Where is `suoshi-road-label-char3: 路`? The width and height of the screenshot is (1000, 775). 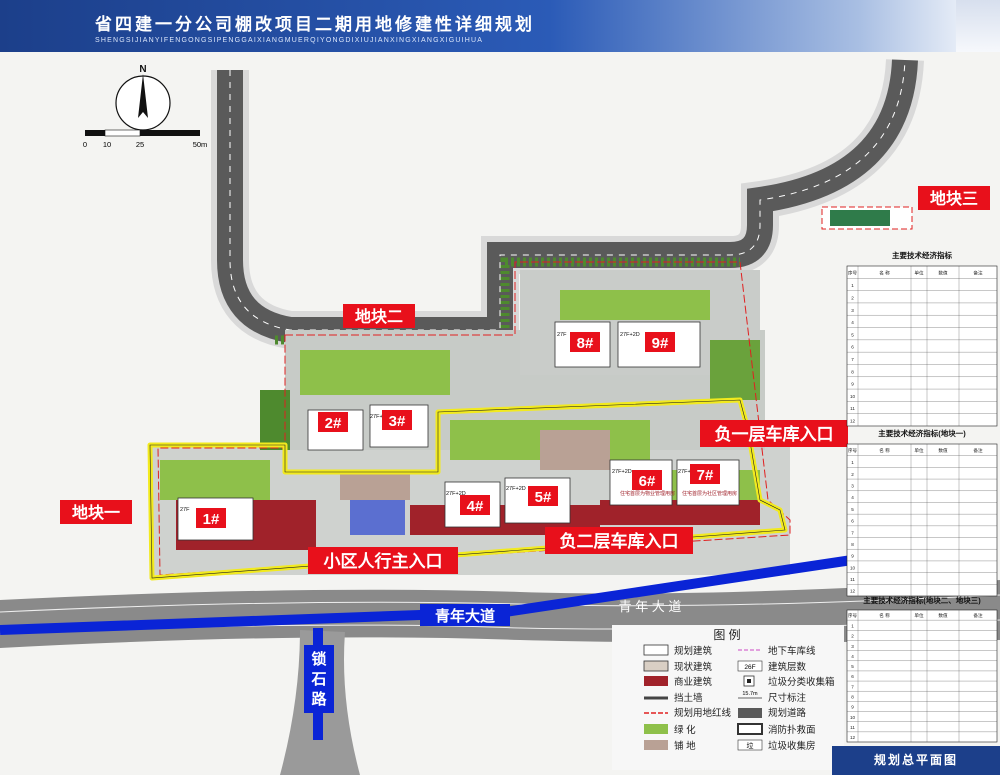
suoshi-road-label-char3: 路 is located at coordinates (319, 699).